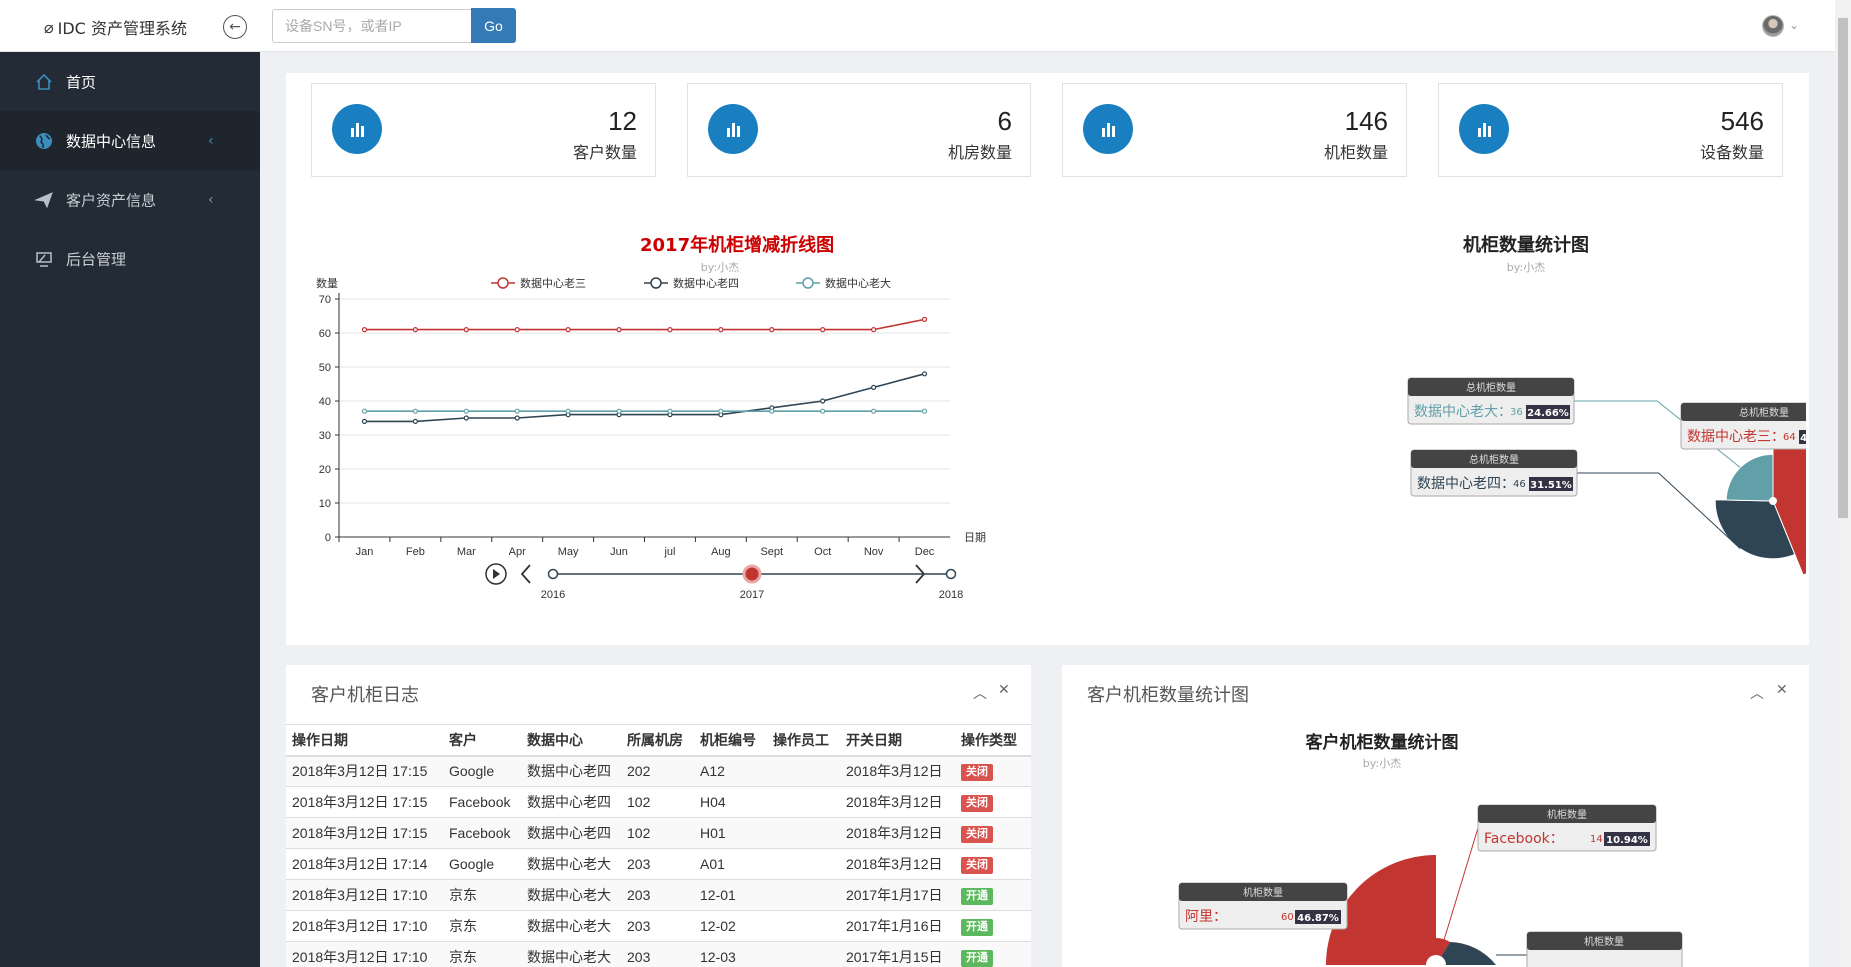 Image resolution: width=1851 pixels, height=967 pixels. Describe the element at coordinates (571, 895) in the screenshot. I see `table-cell: 数据中心老大` at that location.